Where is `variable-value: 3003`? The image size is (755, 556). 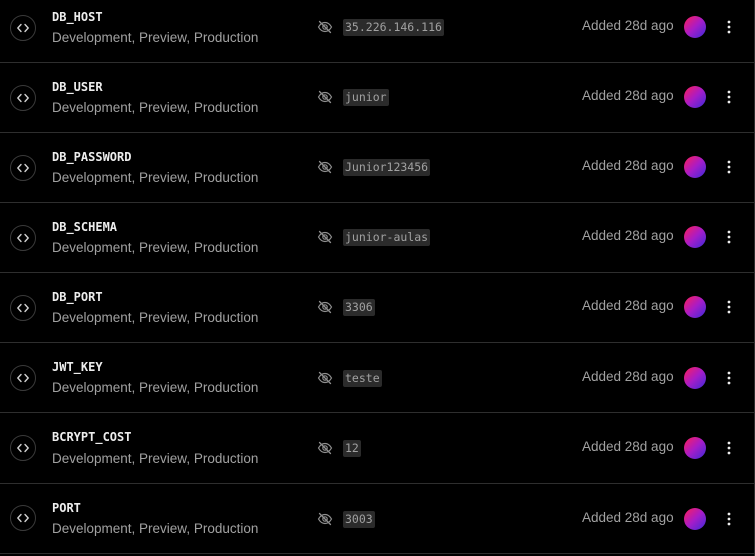 variable-value: 3003 is located at coordinates (359, 519).